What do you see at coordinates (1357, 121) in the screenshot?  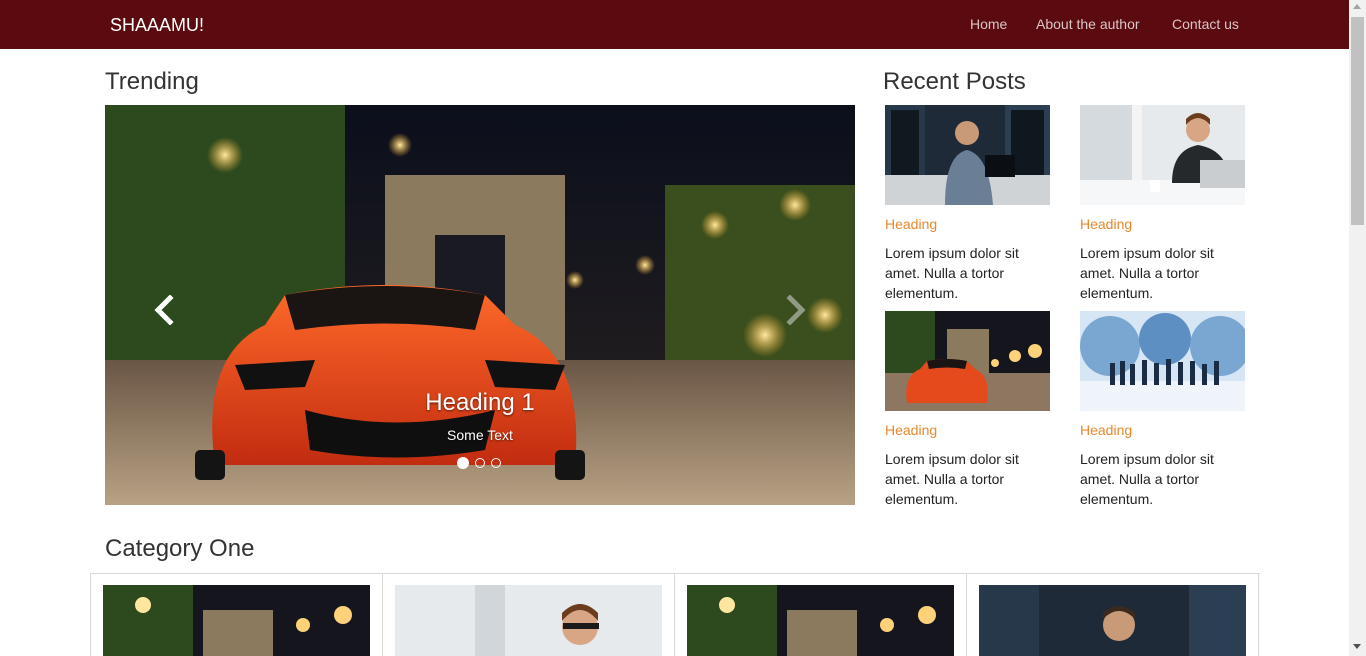 I see `scroll-thumb` at bounding box center [1357, 121].